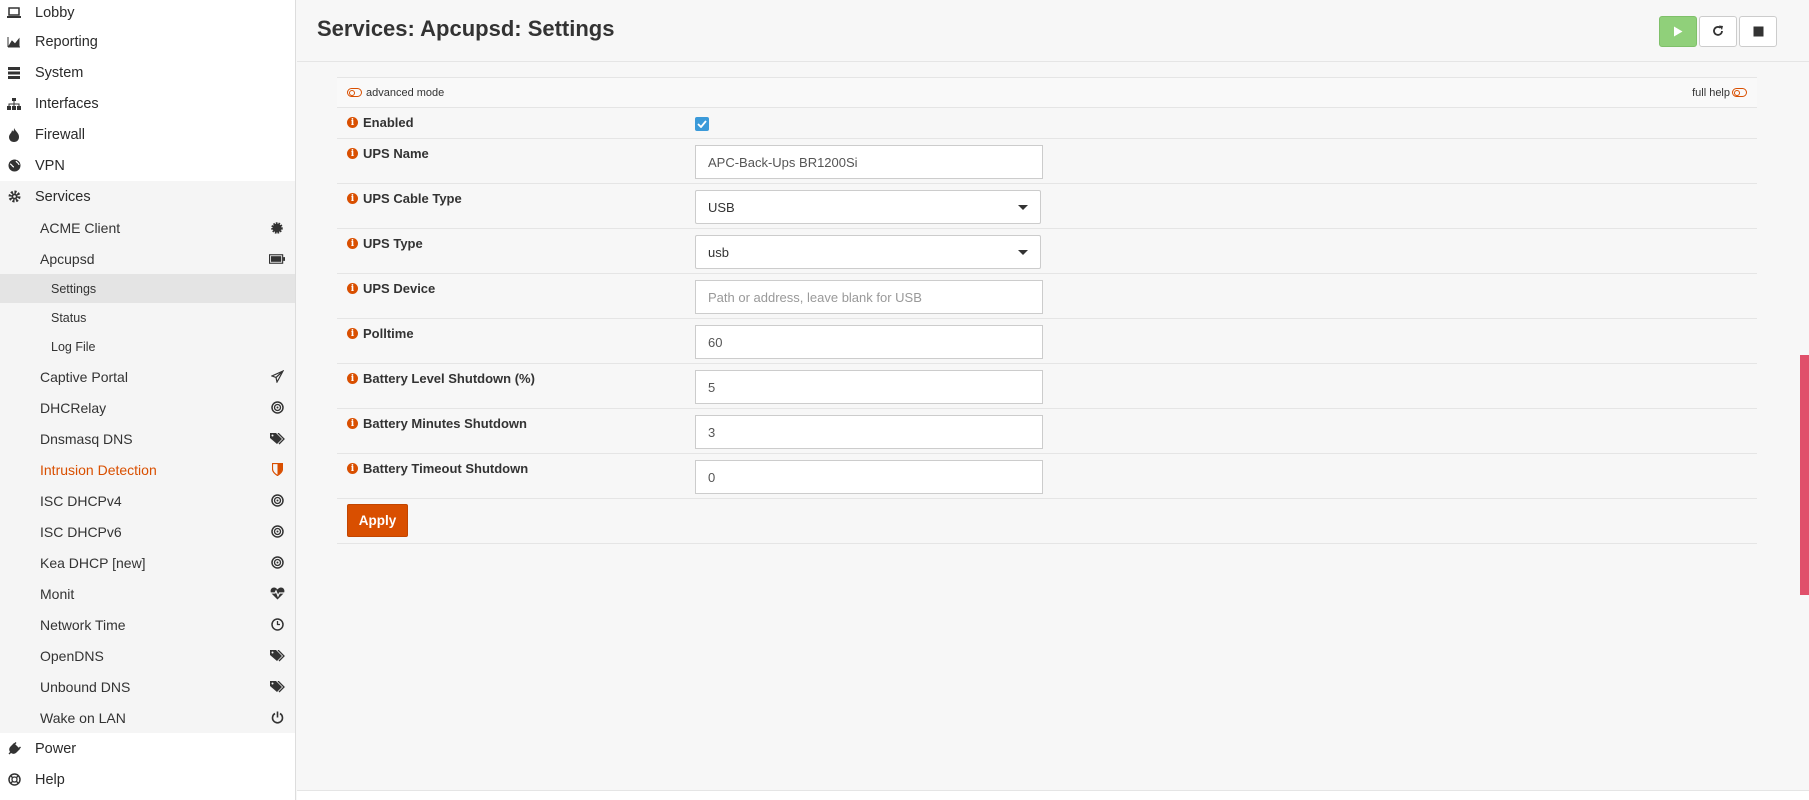  I want to click on ups-type-label: UPS Type, so click(393, 243).